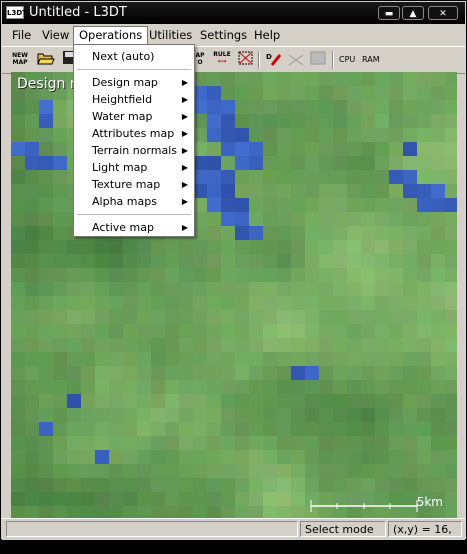 Image resolution: width=467 pixels, height=554 pixels. Describe the element at coordinates (184, 201) in the screenshot. I see `submenu-arrow-icon: ▶` at that location.